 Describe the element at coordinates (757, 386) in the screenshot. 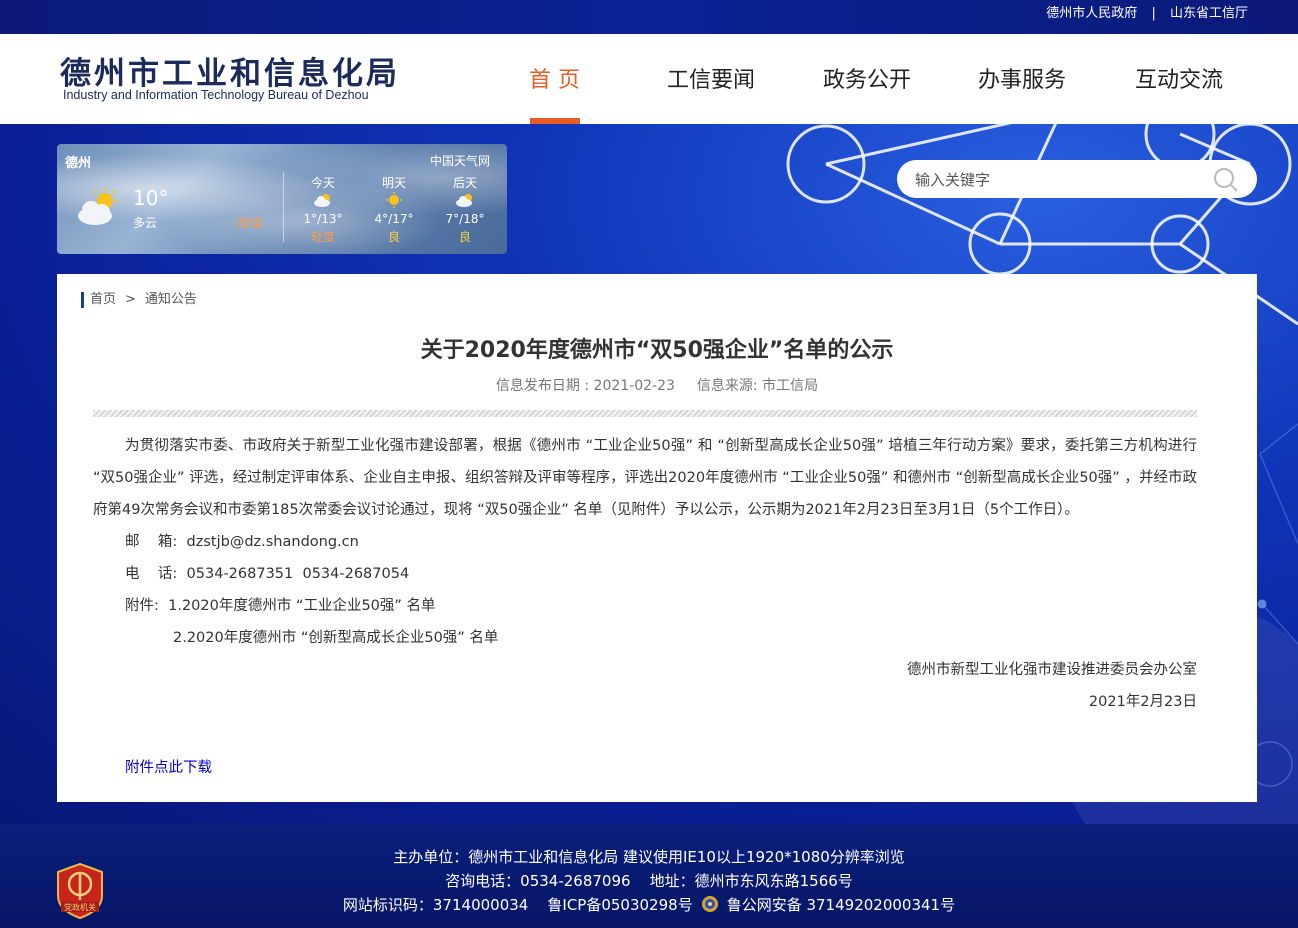

I see `info-source: 信息来源: 市工信局` at that location.